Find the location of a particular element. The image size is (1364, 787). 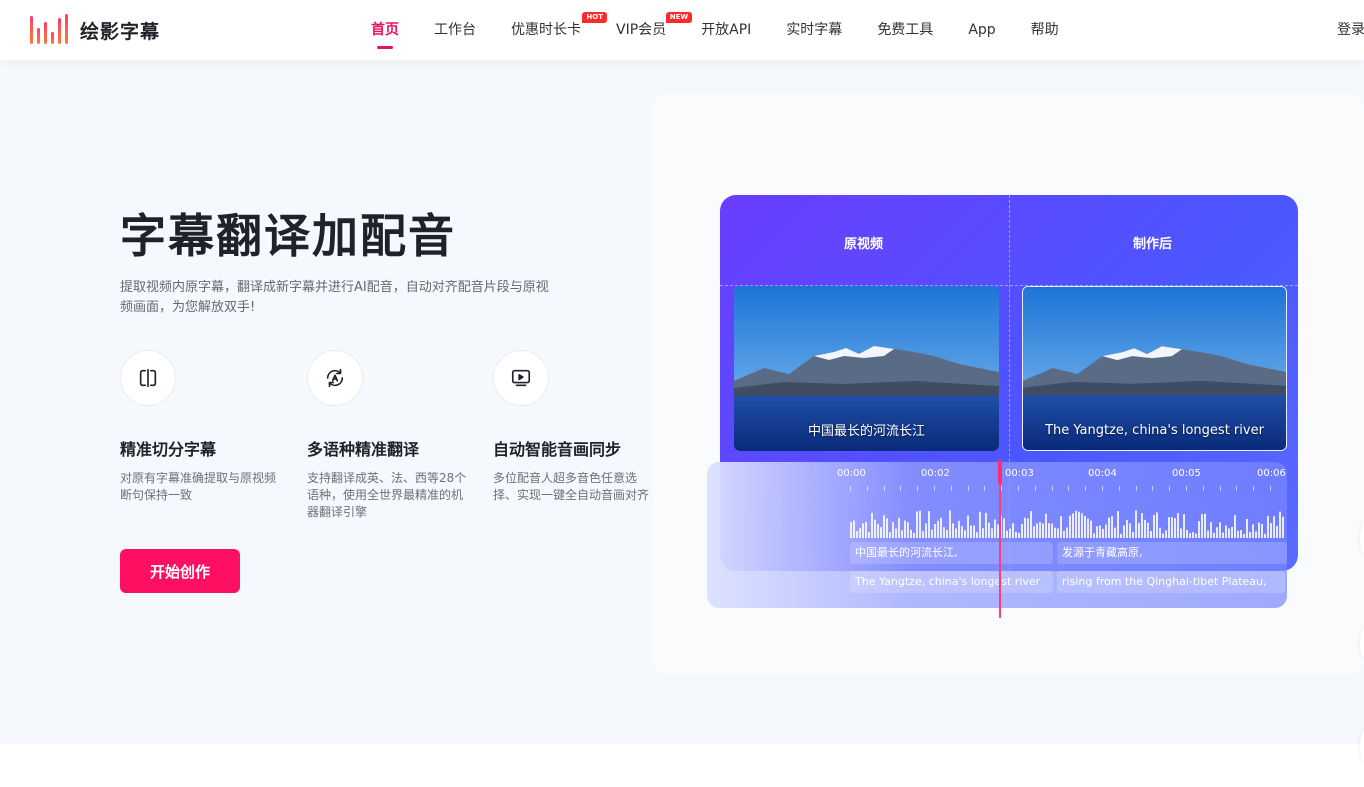

hot-badge: HOT is located at coordinates (594, 17).